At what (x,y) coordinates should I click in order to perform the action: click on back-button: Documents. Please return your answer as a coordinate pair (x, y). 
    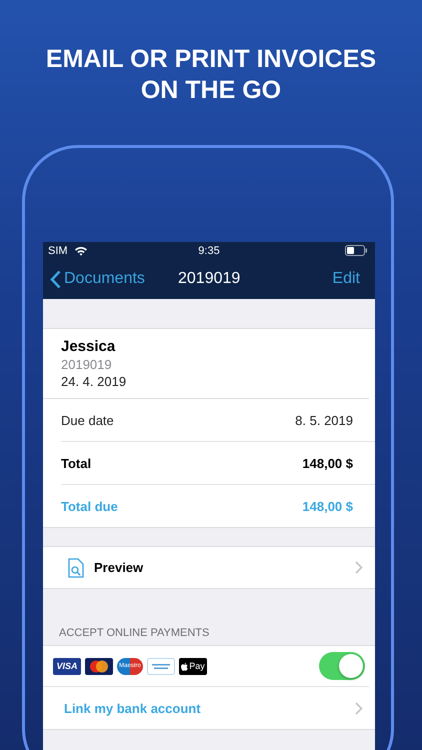
    Looking at the image, I should click on (94, 279).